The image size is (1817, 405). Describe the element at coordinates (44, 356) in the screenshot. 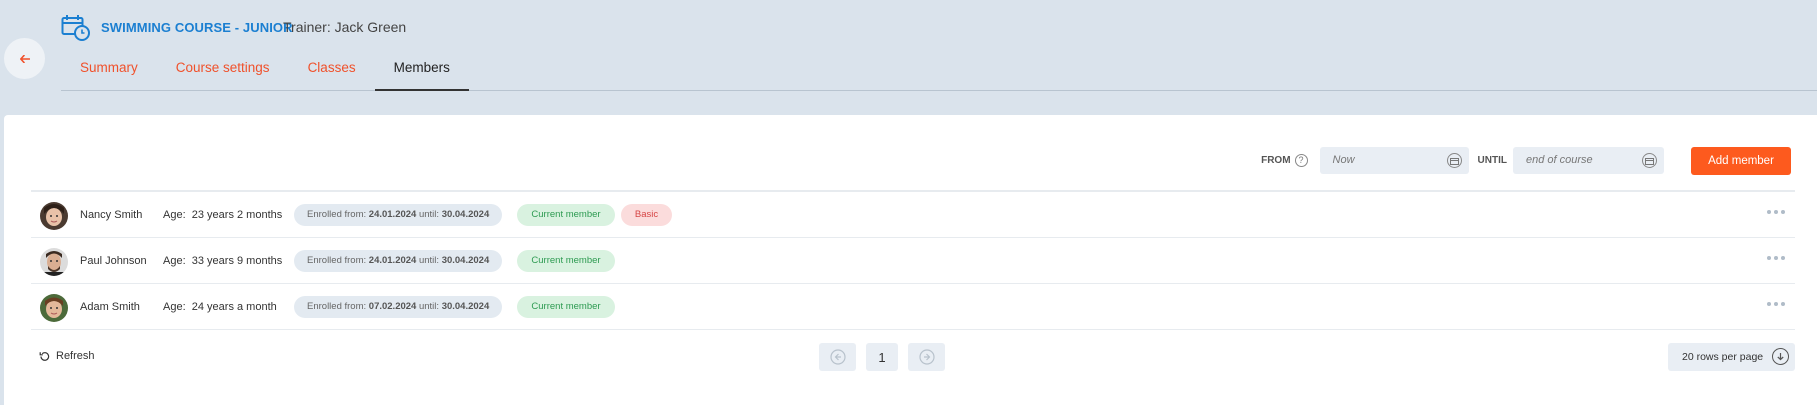

I see `refresh-icon` at that location.